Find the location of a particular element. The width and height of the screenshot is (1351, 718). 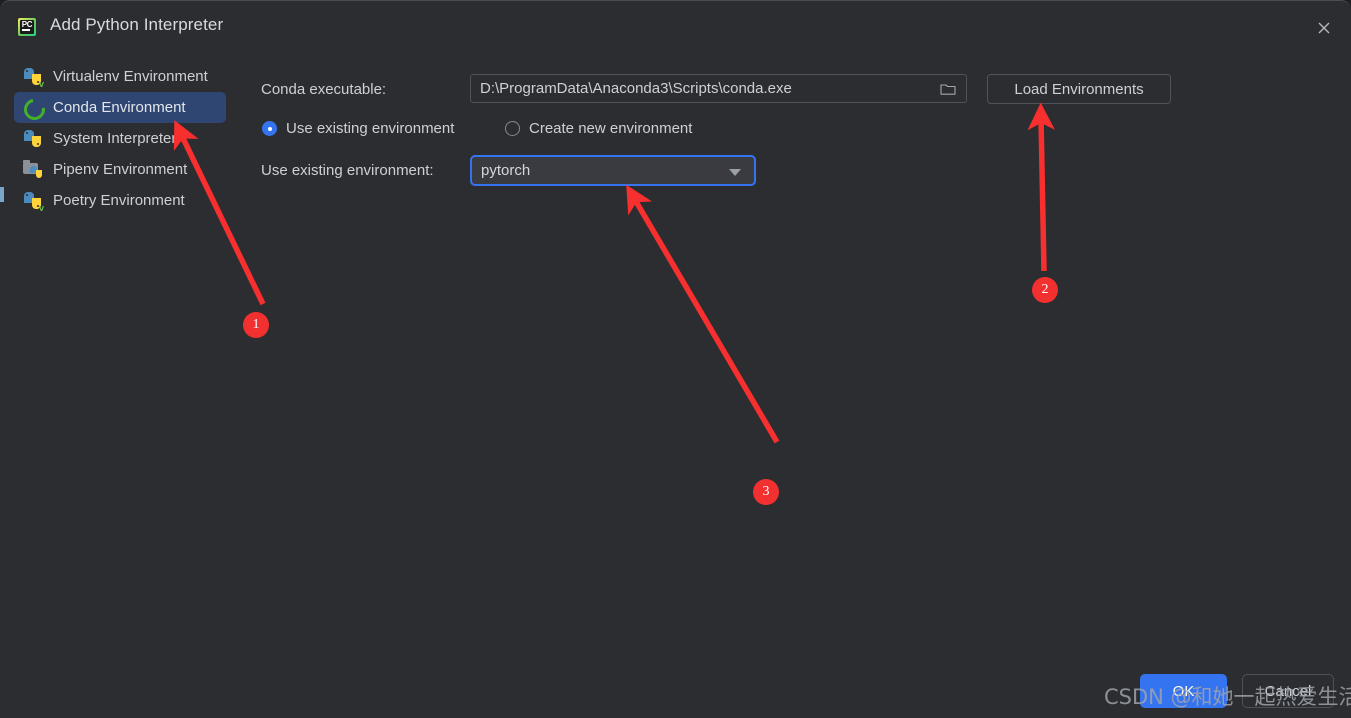

radio-create-new-environment: Create new environment is located at coordinates (598, 128).